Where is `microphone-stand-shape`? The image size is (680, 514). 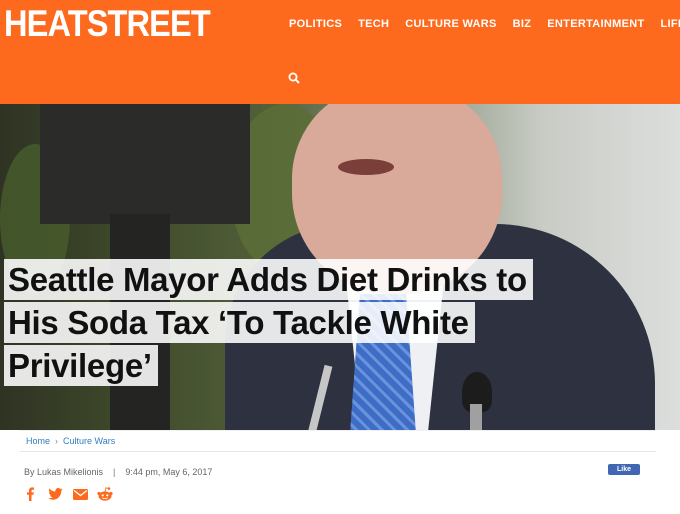
microphone-stand-shape is located at coordinates (476, 417).